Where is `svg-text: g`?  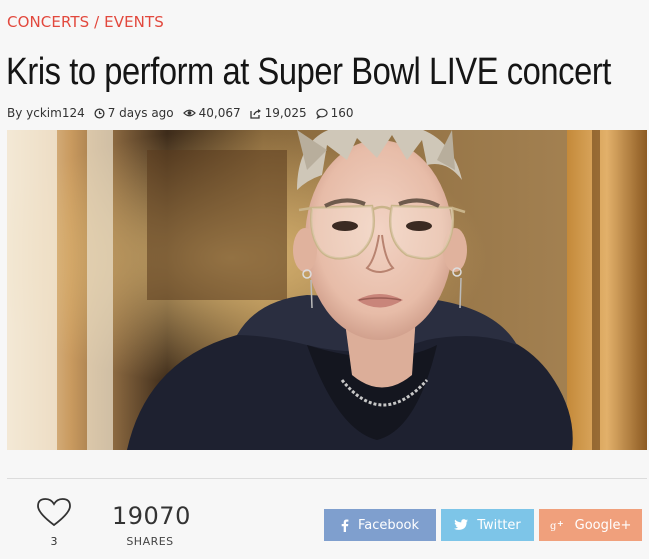
svg-text: g is located at coordinates (553, 526).